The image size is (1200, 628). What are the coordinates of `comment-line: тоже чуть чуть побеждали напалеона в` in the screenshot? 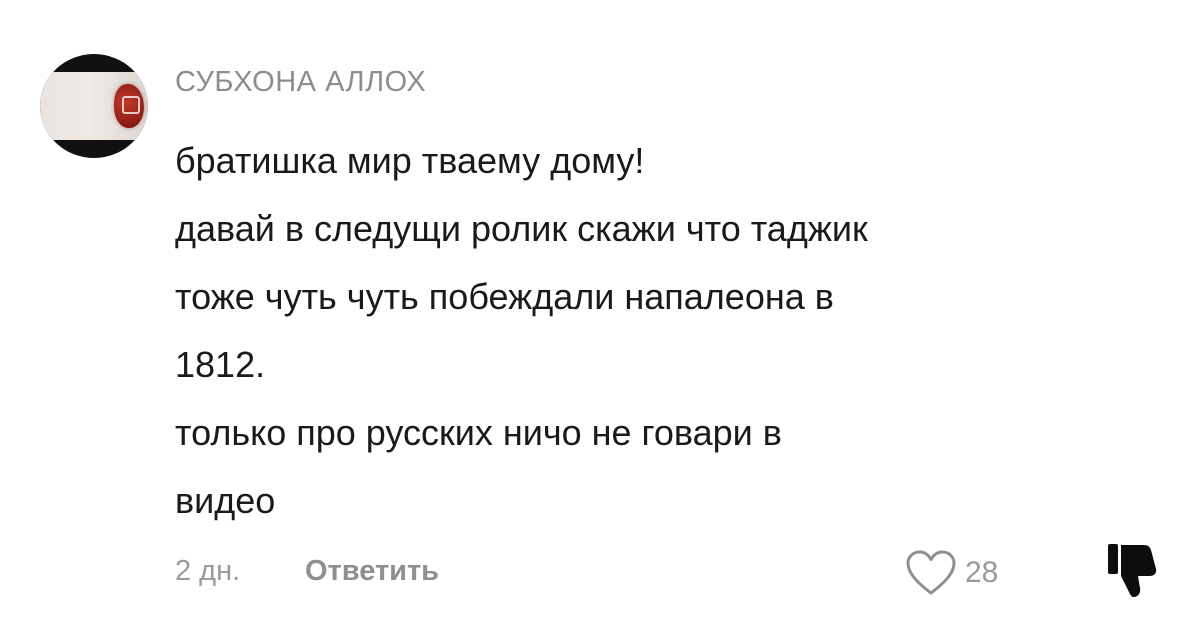 It's located at (504, 296).